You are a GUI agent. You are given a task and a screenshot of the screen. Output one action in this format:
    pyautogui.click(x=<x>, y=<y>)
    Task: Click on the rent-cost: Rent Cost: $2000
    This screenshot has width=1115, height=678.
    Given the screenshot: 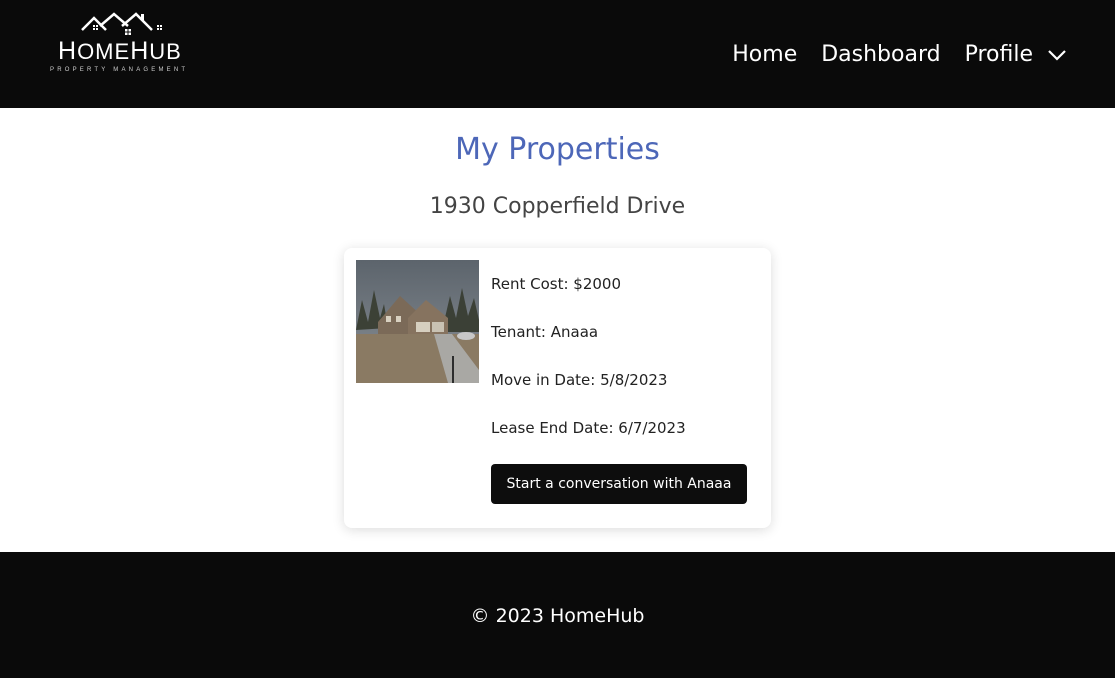 What is the action you would take?
    pyautogui.click(x=556, y=284)
    